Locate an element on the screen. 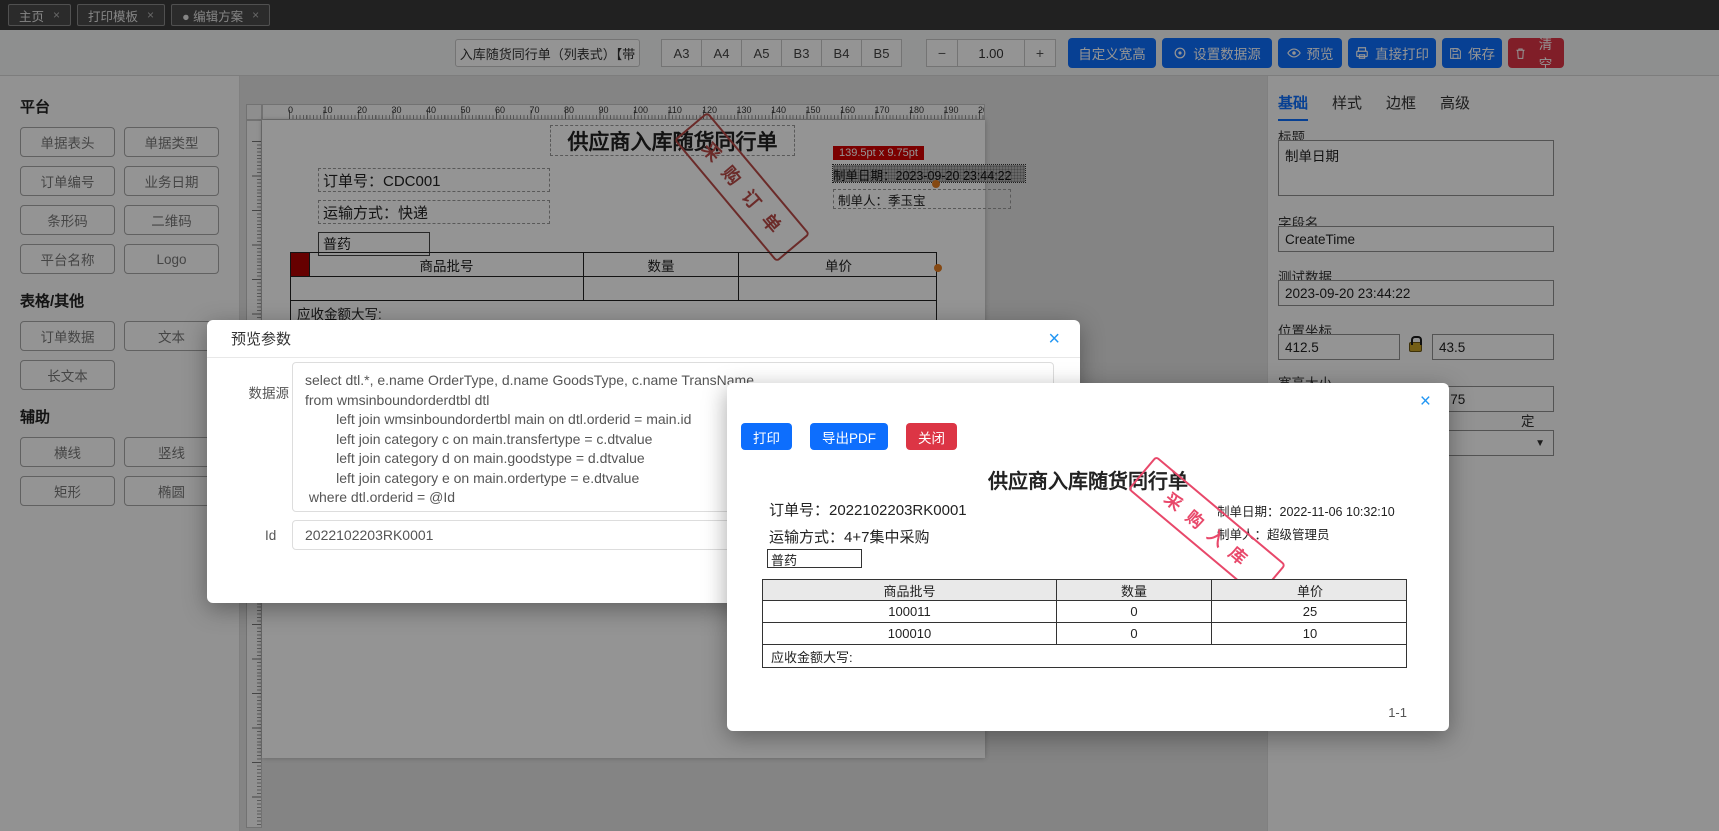 This screenshot has width=1719, height=831. export-pdf-button: 导出PDF is located at coordinates (849, 436).